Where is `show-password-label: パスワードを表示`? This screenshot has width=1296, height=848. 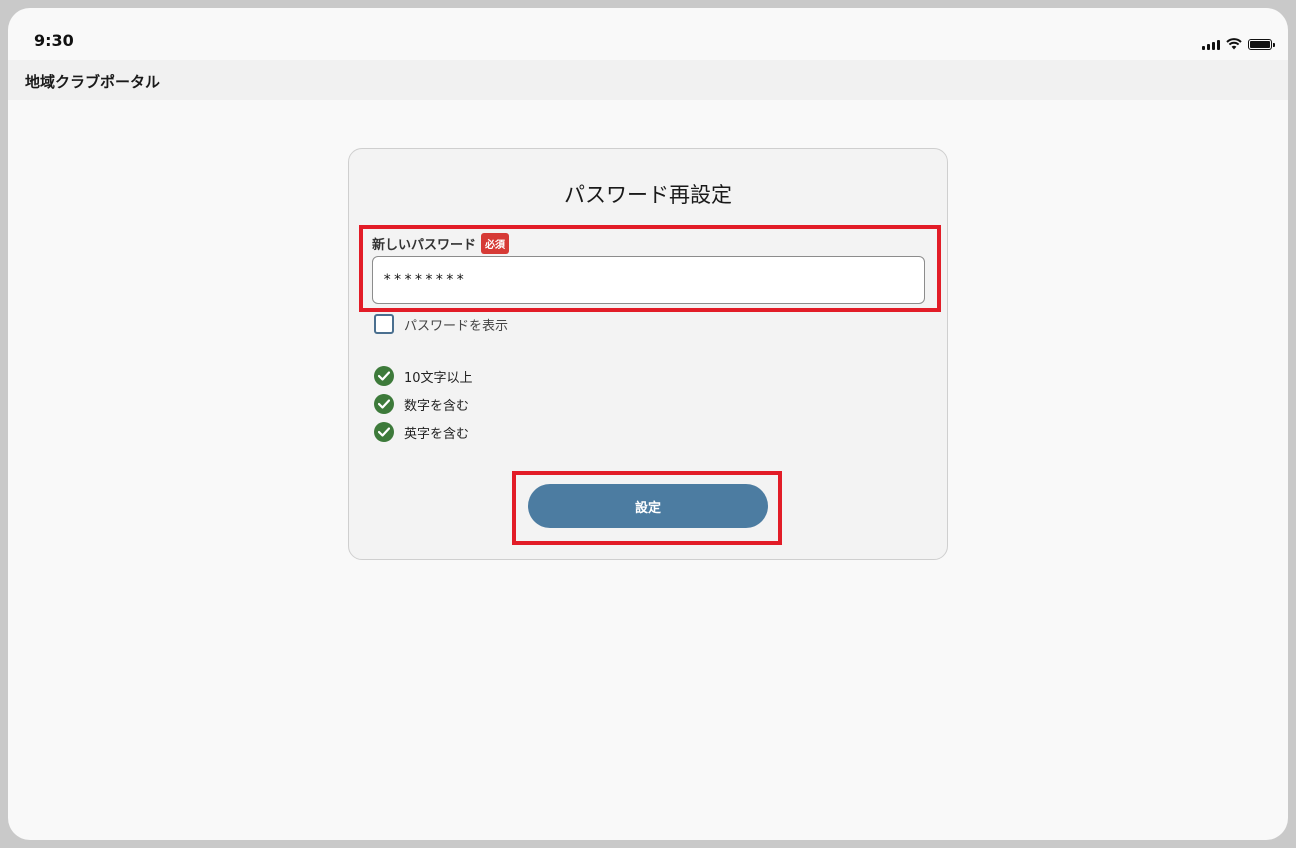
show-password-label: パスワードを表示 is located at coordinates (456, 326).